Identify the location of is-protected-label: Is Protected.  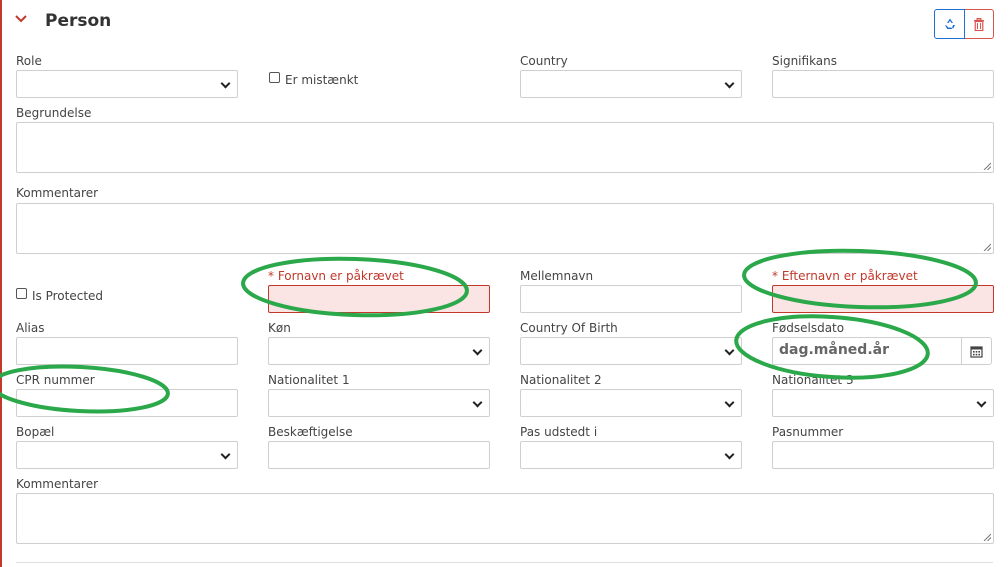
(68, 296).